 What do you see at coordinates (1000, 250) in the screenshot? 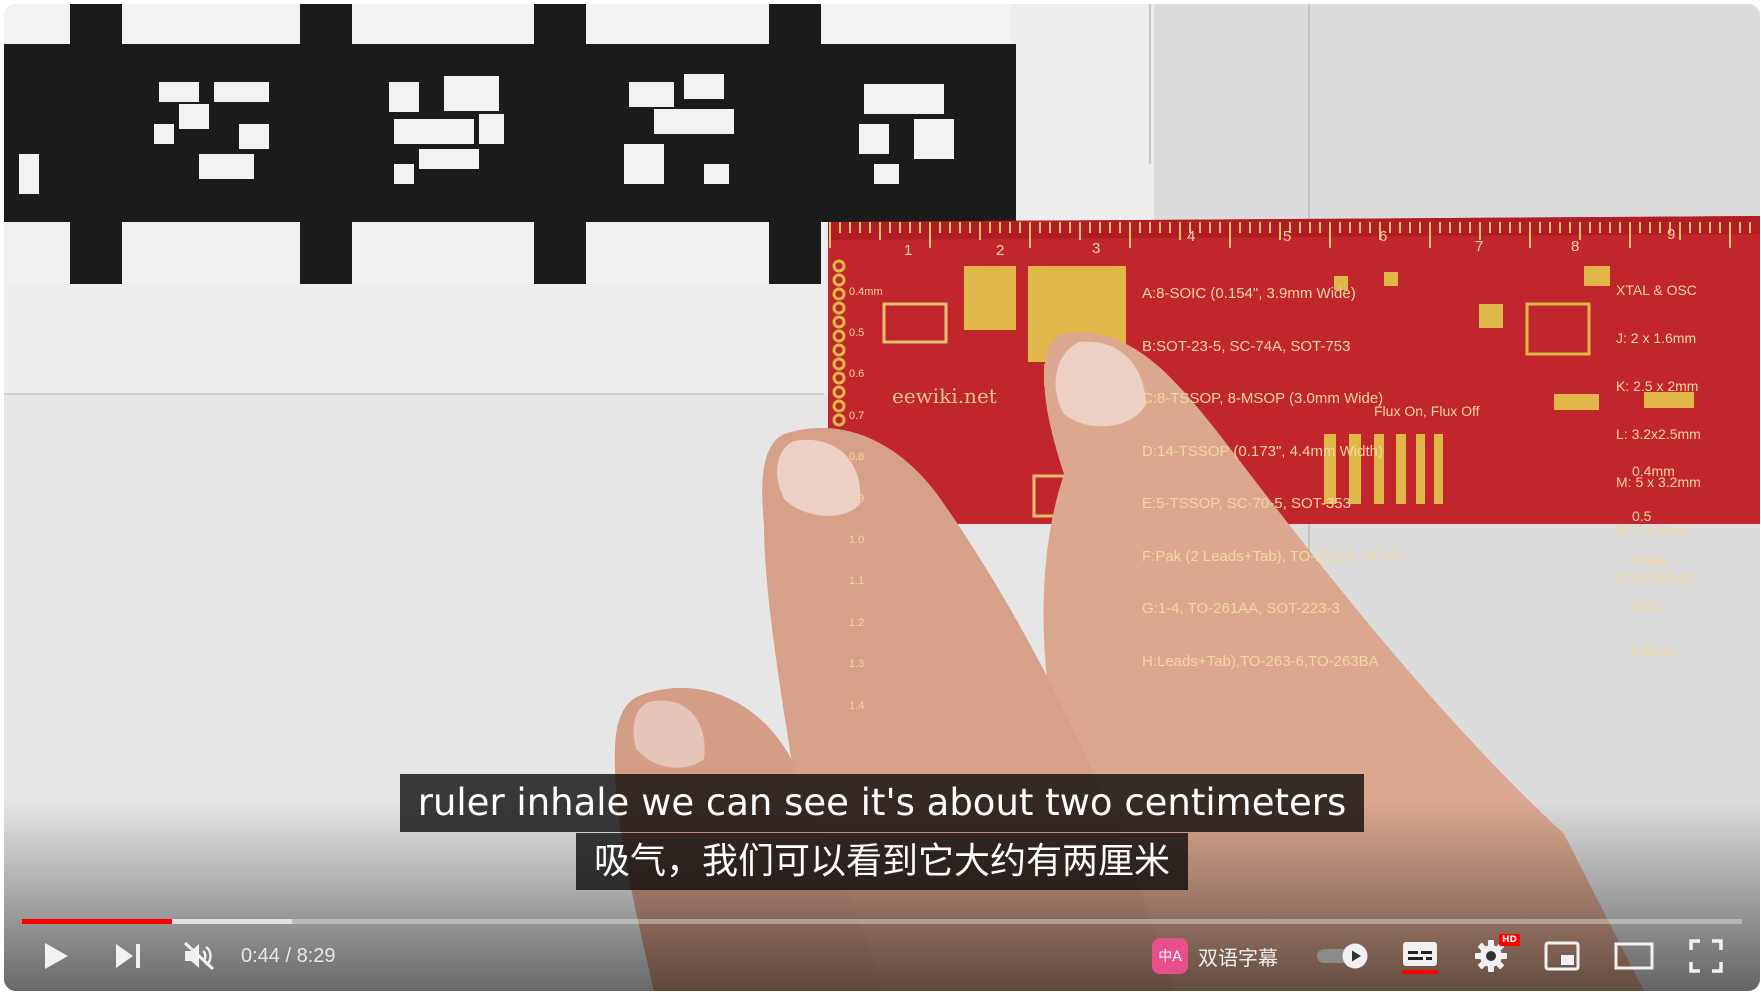
I see `ruler-scale-2: 2` at bounding box center [1000, 250].